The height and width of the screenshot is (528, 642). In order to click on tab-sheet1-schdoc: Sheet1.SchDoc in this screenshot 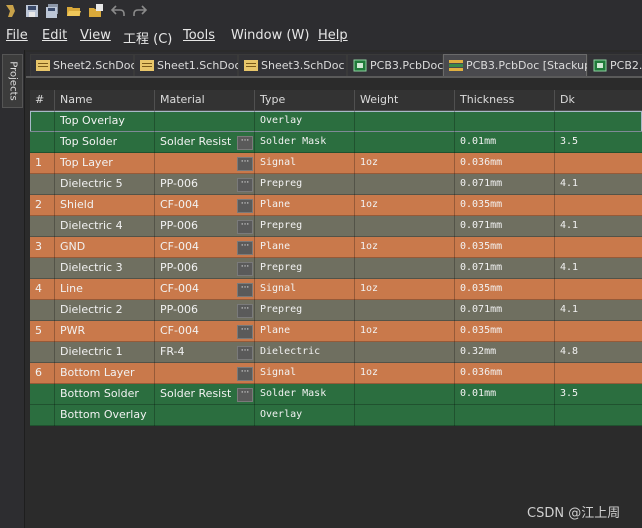, I will do `click(187, 65)`.